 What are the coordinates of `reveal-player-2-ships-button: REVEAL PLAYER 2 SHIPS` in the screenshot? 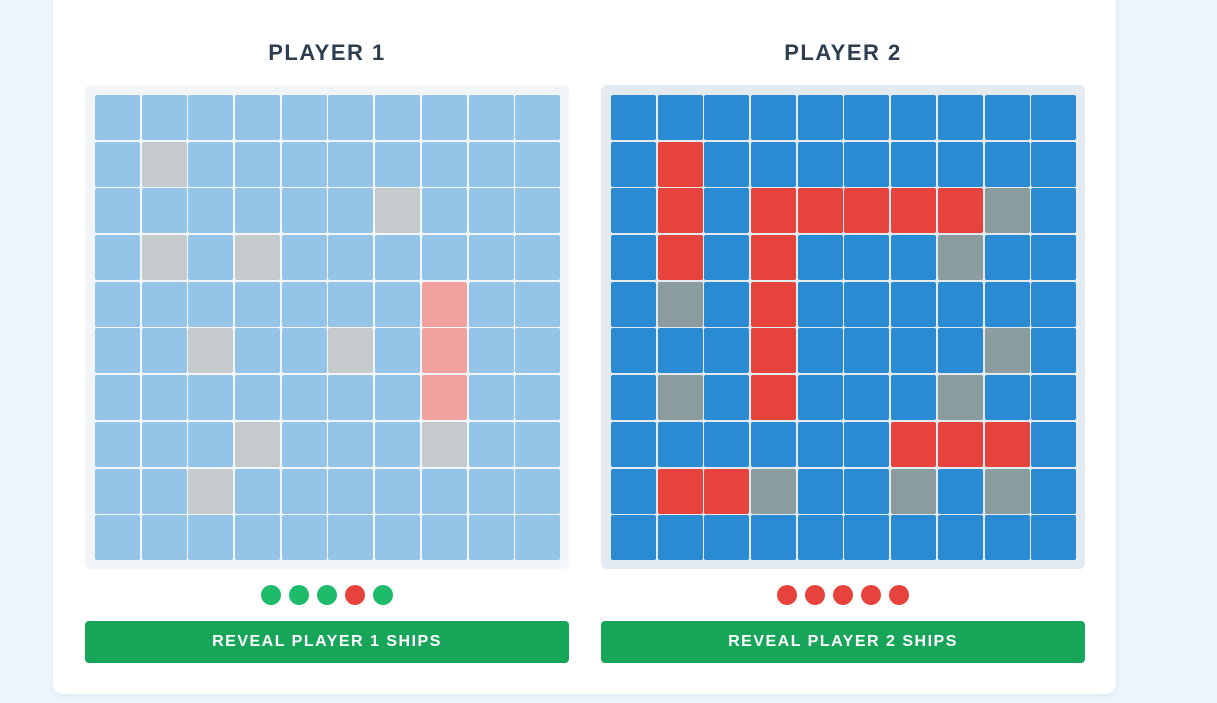 It's located at (843, 642).